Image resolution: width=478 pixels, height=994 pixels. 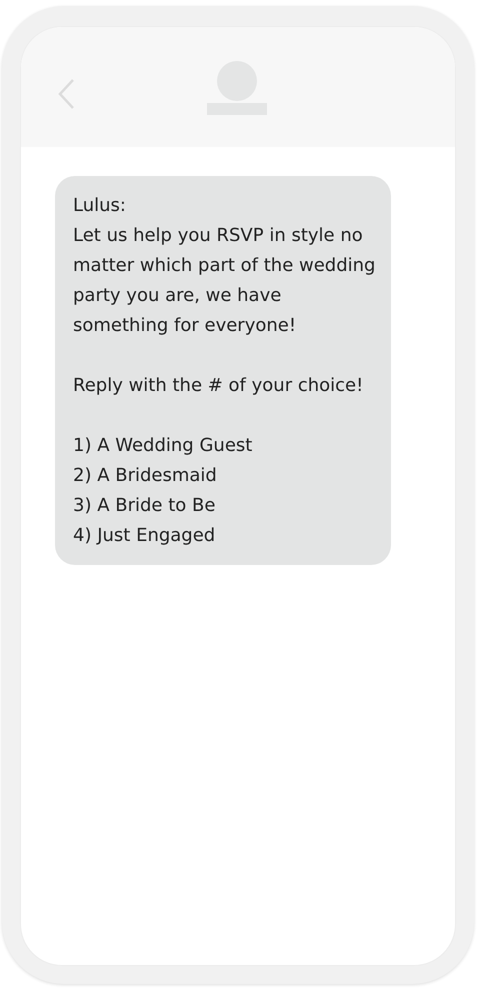 What do you see at coordinates (66, 94) in the screenshot?
I see `back-icon` at bounding box center [66, 94].